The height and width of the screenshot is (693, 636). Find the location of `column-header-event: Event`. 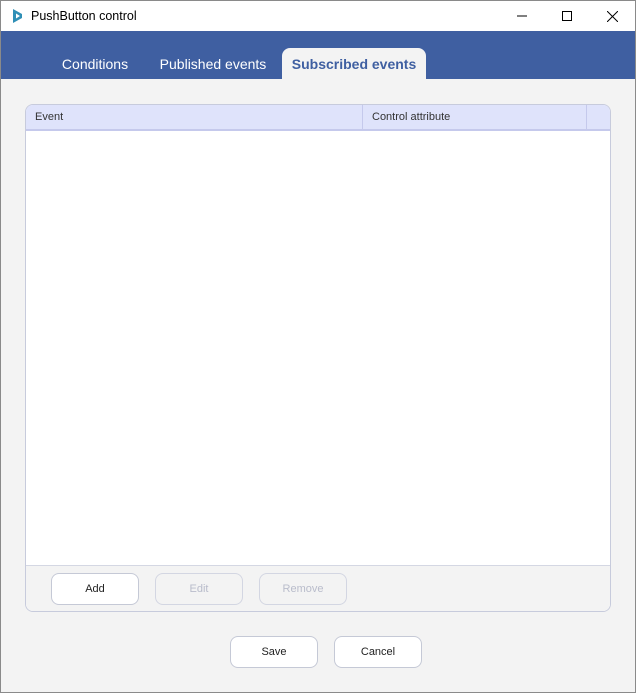

column-header-event: Event is located at coordinates (194, 117).